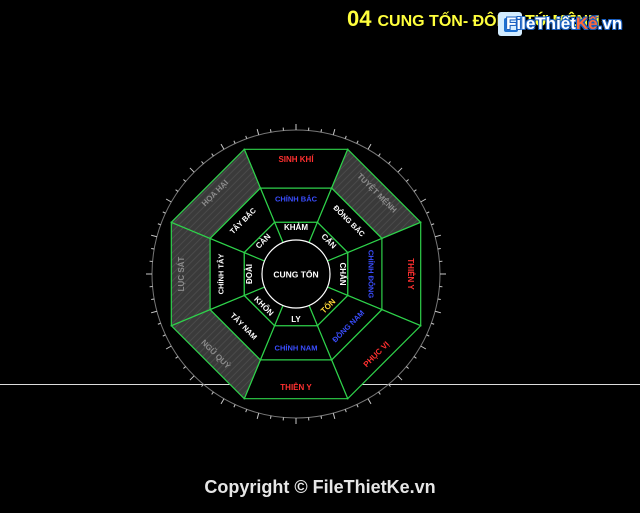  I want to click on outer-sector, so click(296, 379).